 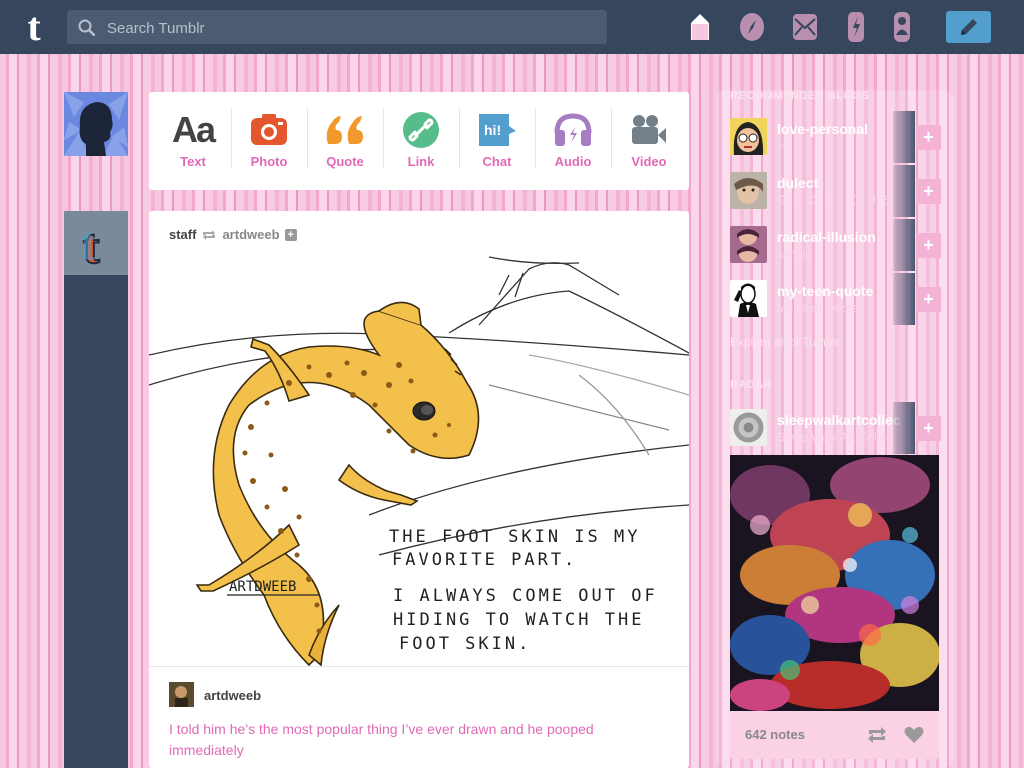 I want to click on post-header: staff artdweeb +, so click(x=233, y=234).